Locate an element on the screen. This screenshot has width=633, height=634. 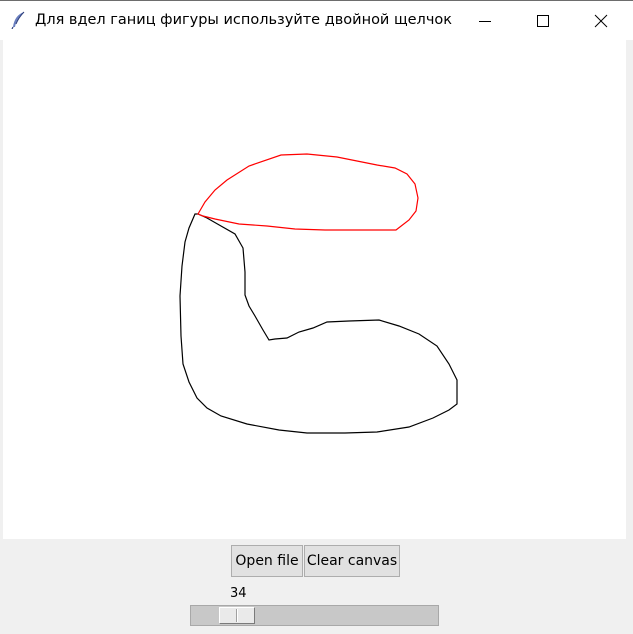
open-file-button: Open file is located at coordinates (267, 561).